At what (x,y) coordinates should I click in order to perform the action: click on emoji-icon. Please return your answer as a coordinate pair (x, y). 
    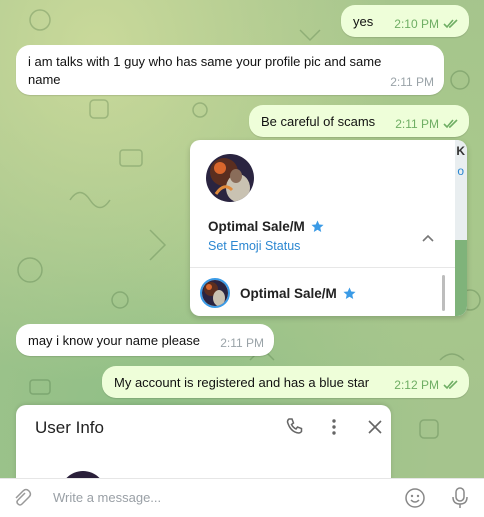
    Looking at the image, I should click on (415, 498).